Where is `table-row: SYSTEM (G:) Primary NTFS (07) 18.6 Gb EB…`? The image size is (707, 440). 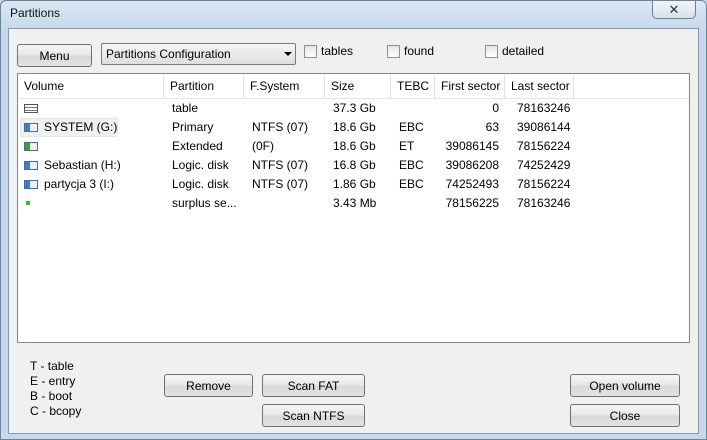 table-row: SYSTEM (G:) Primary NTFS (07) 18.6 Gb EB… is located at coordinates (353, 127).